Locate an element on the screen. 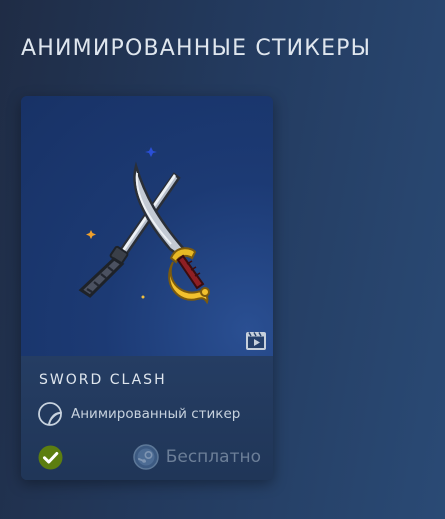 The image size is (445, 519). sparkle-blue-icon is located at coordinates (151, 152).